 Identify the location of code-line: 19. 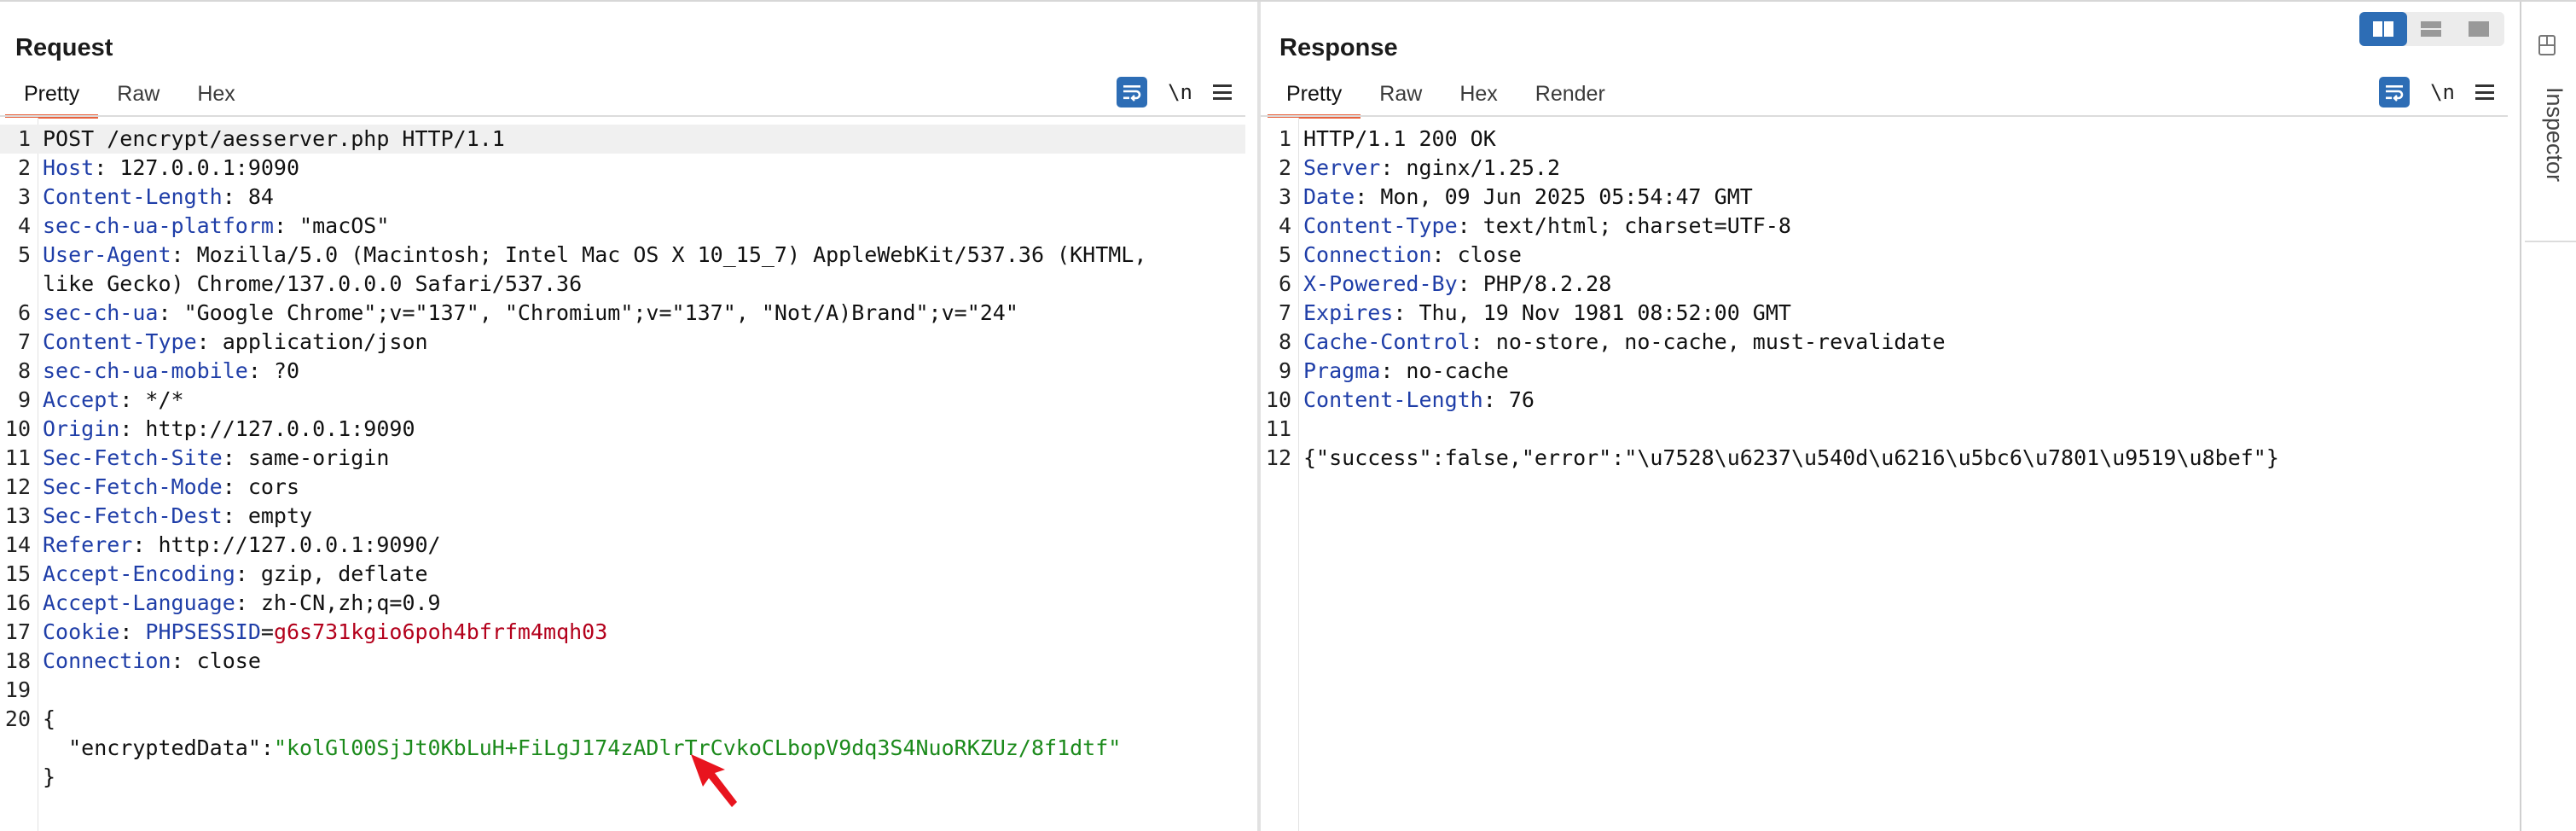
(622, 690).